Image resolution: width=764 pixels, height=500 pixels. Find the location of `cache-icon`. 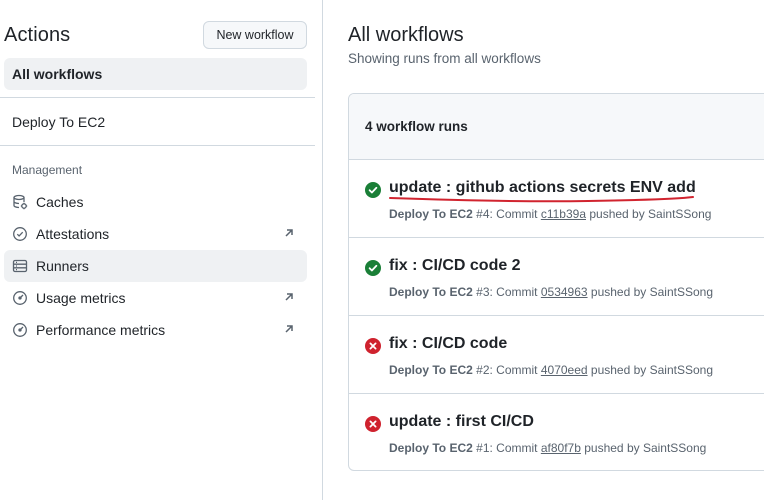

cache-icon is located at coordinates (20, 202).